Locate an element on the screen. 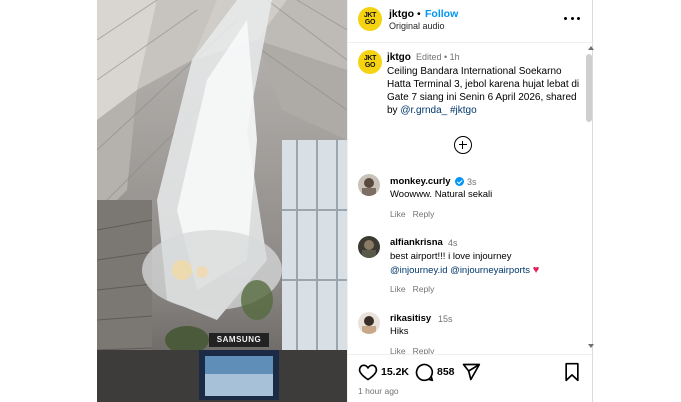 The height and width of the screenshot is (402, 681). caption-avatar-text: JKT GO is located at coordinates (370, 62).